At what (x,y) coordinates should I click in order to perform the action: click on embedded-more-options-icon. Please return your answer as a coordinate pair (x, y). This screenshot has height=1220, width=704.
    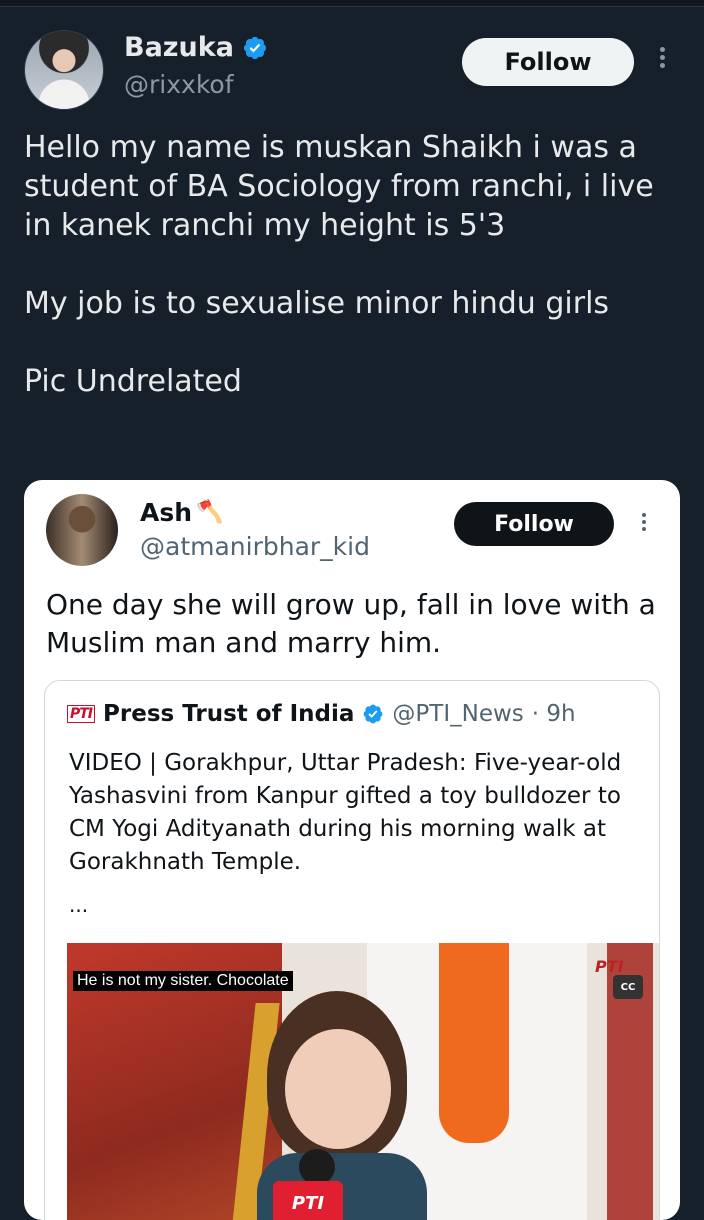
    Looking at the image, I should click on (644, 526).